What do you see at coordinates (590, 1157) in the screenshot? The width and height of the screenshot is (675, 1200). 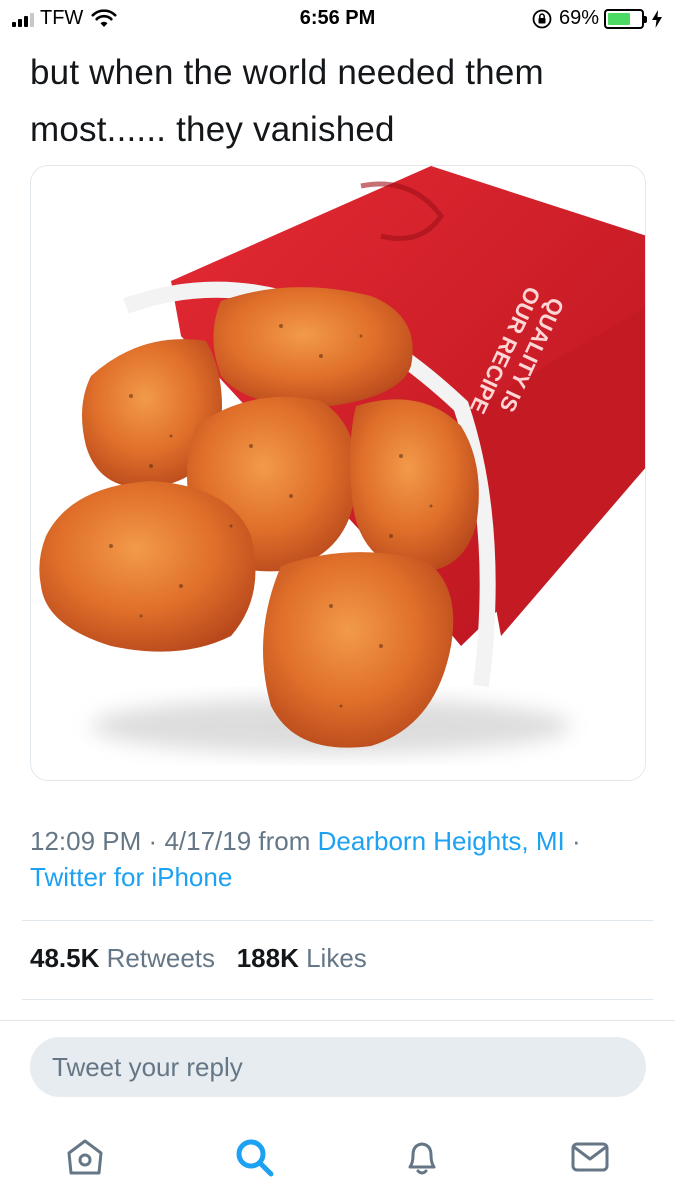 I see `messages-icon` at bounding box center [590, 1157].